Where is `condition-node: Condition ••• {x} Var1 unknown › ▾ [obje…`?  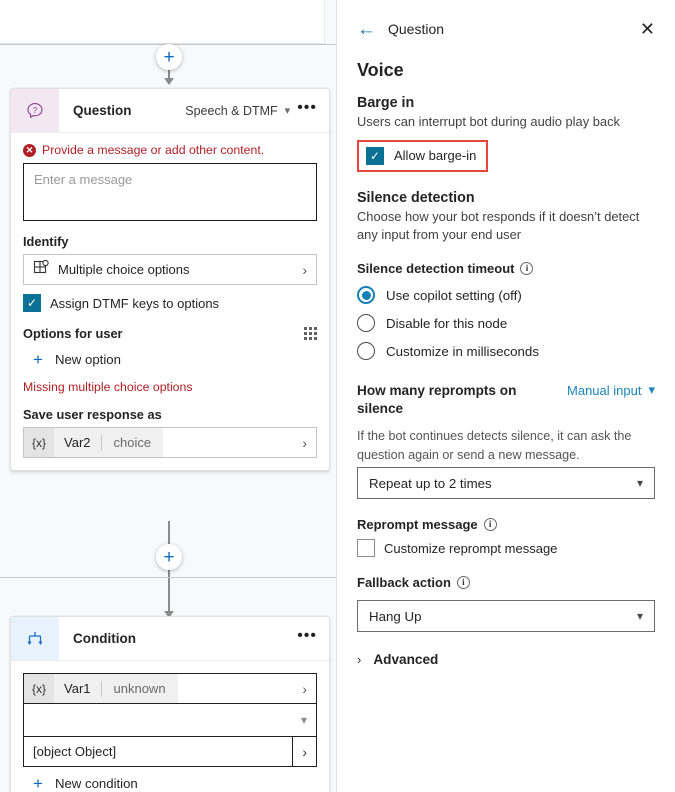 condition-node: Condition ••• {x} Var1 unknown › ▾ [obje… is located at coordinates (170, 704).